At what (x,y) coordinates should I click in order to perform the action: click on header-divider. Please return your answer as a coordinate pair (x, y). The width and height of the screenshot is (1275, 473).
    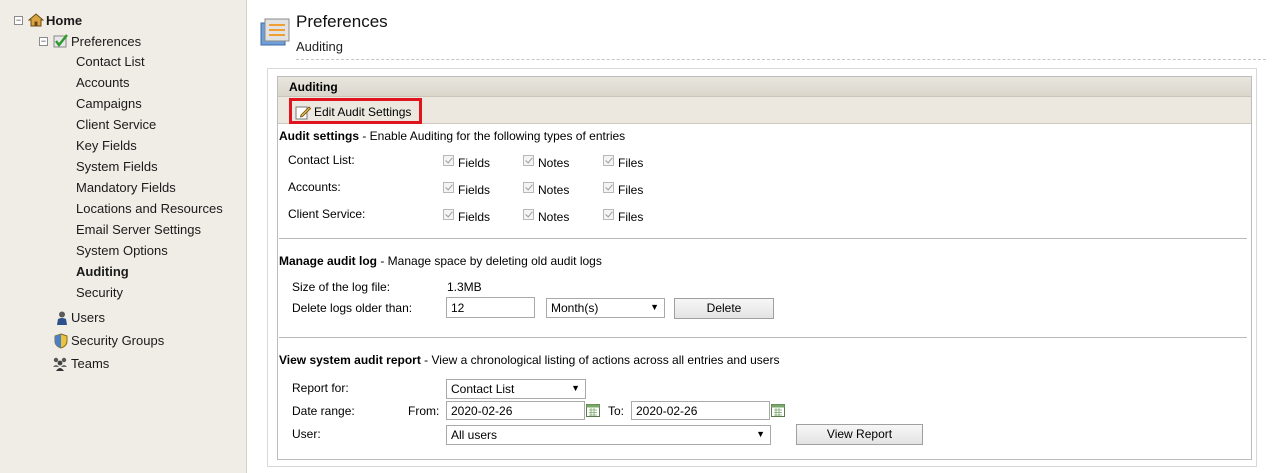
    Looking at the image, I should click on (781, 59).